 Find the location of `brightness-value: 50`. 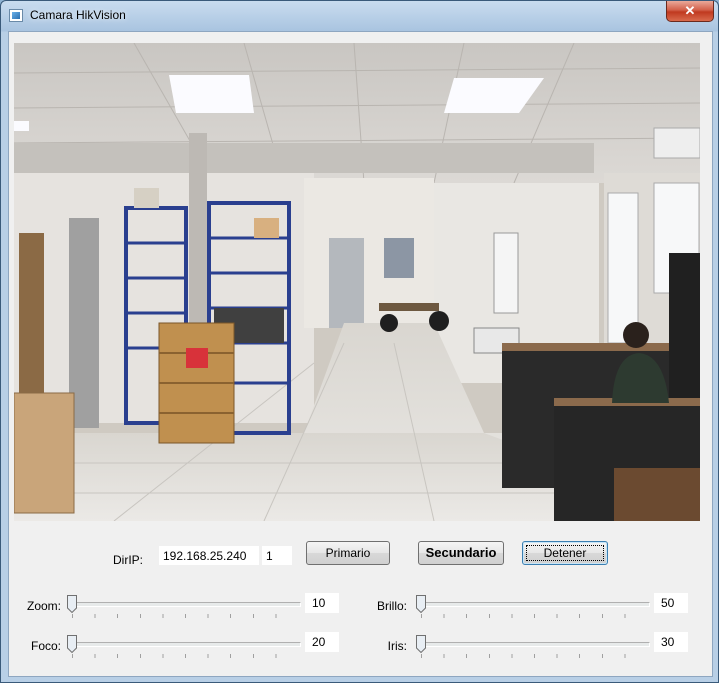

brightness-value: 50 is located at coordinates (671, 603).